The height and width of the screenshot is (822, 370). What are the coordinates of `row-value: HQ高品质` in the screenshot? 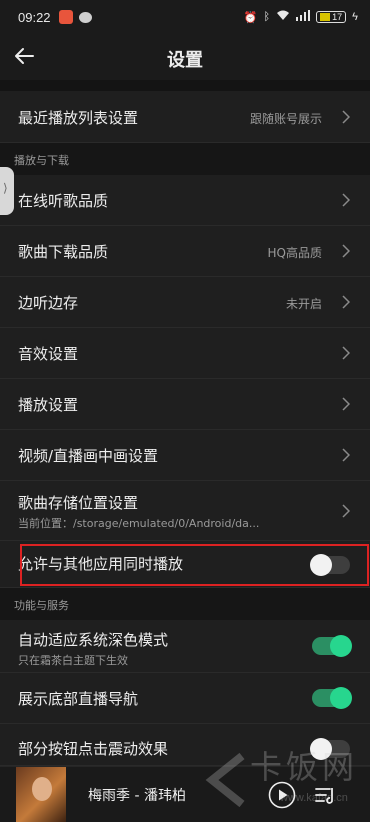 It's located at (294, 253).